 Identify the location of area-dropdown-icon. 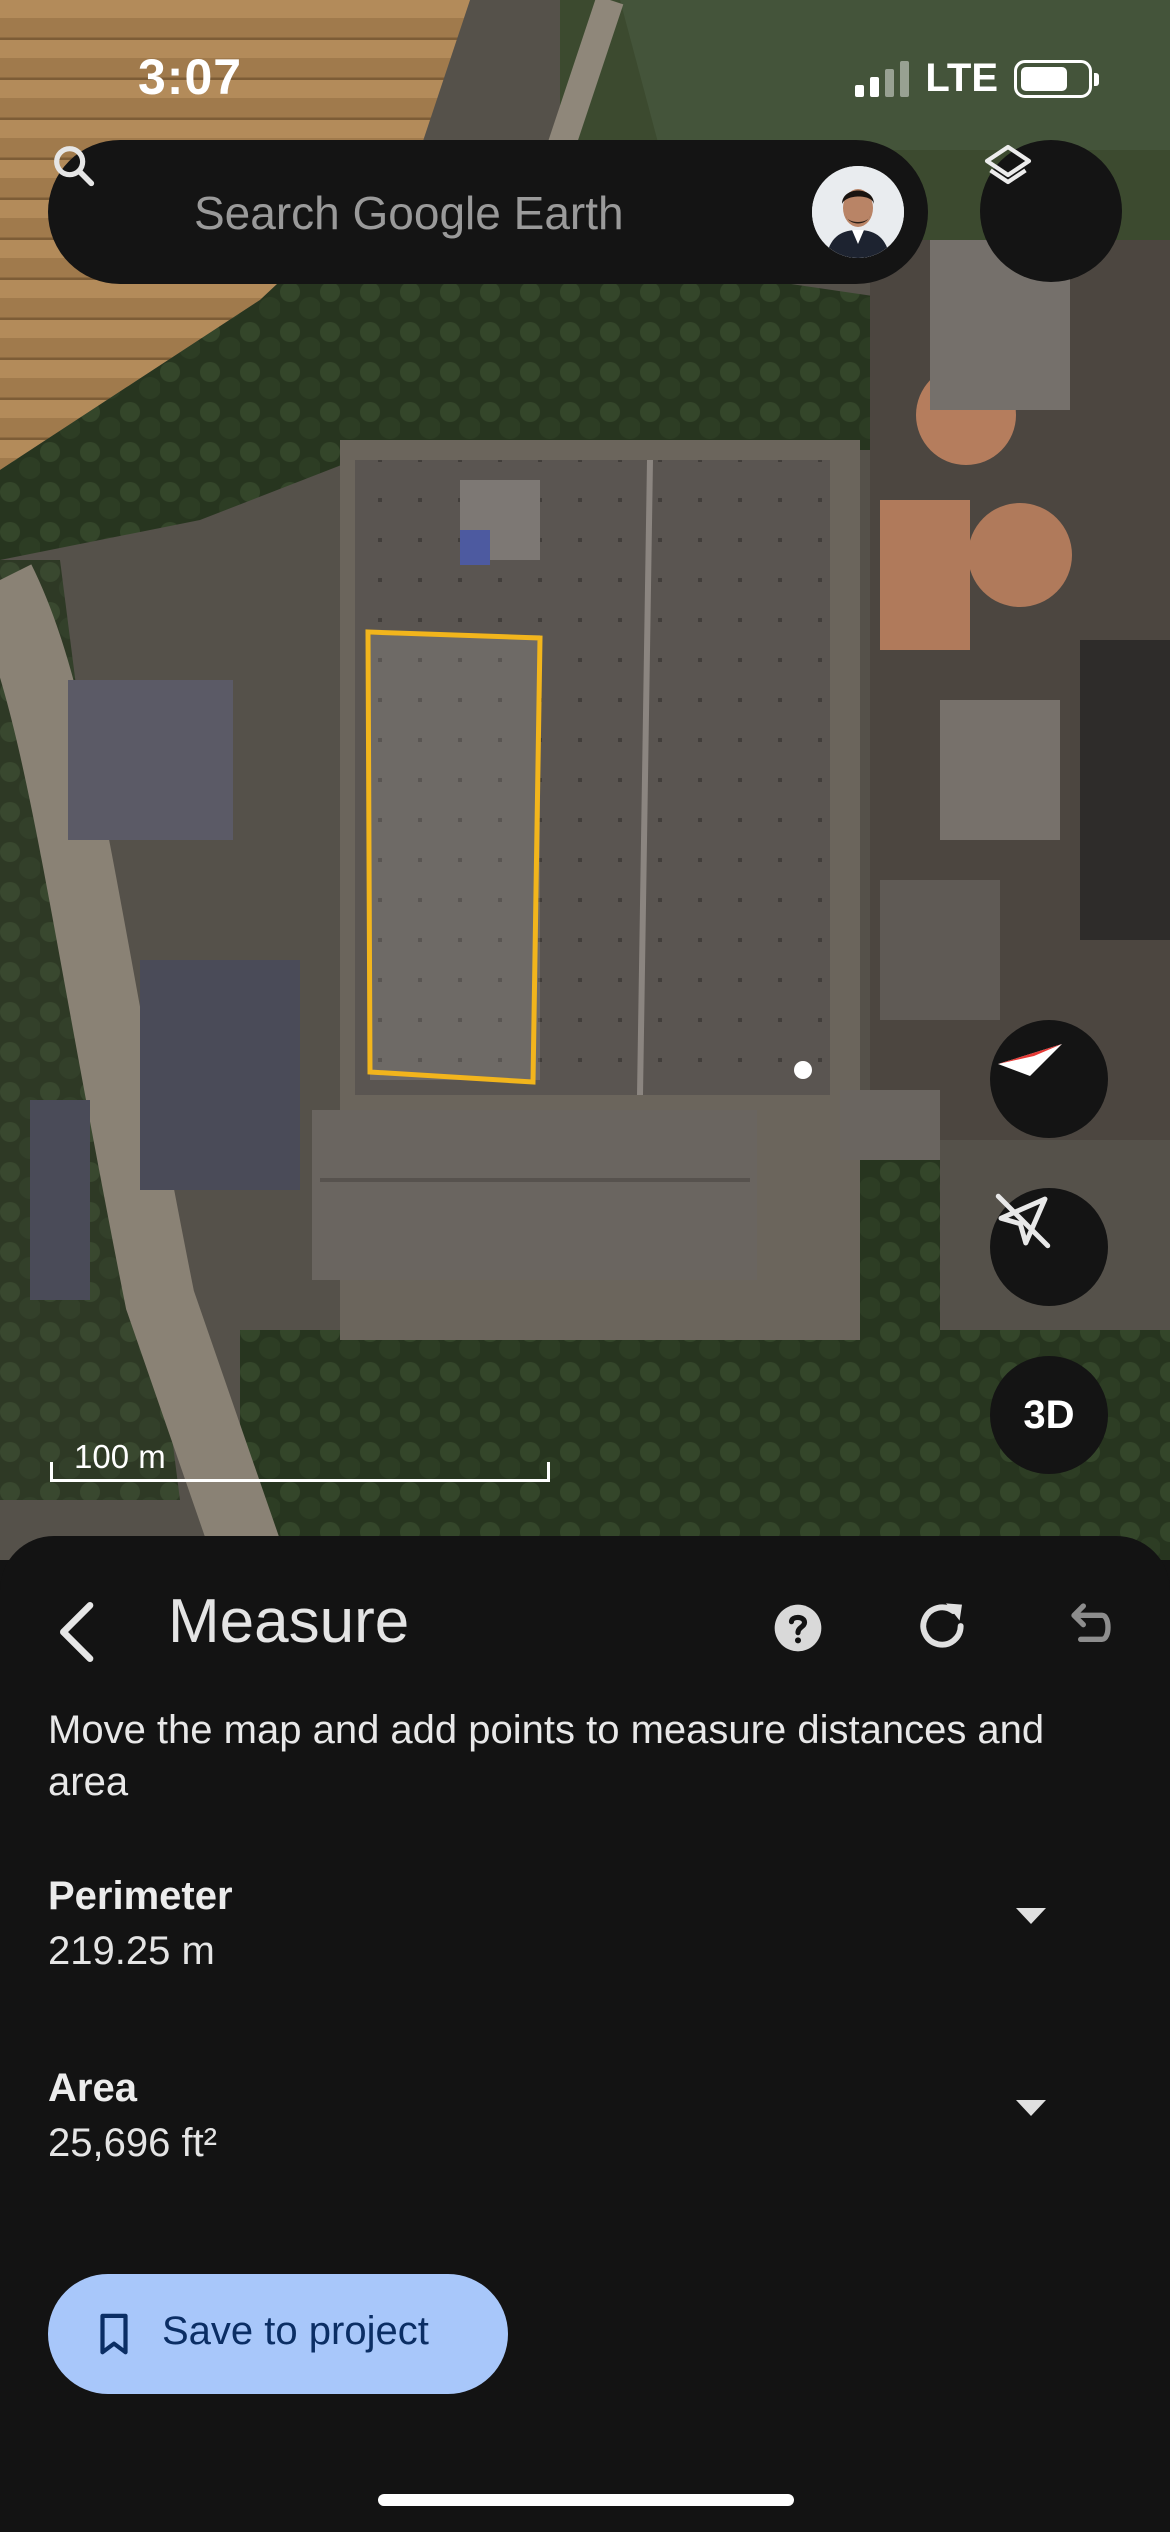
(1031, 2108).